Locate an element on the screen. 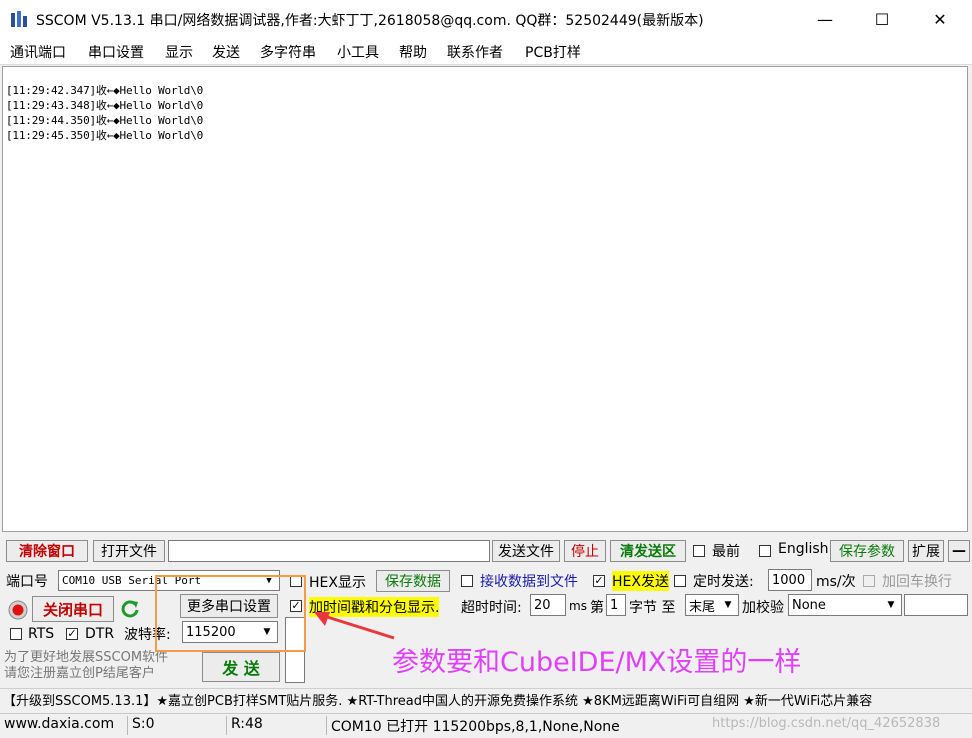  status-sent-count: S:0 is located at coordinates (174, 725).